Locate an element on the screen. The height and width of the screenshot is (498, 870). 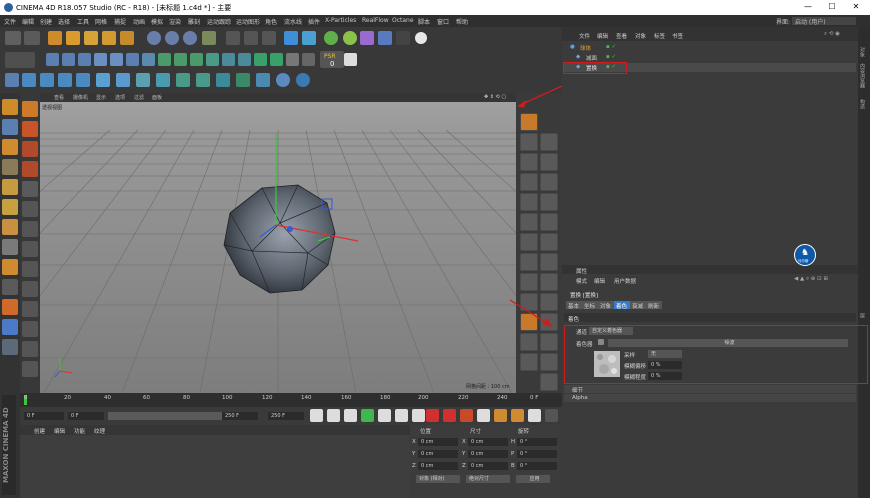
octane-n-icon is located at coordinates (263, 80).